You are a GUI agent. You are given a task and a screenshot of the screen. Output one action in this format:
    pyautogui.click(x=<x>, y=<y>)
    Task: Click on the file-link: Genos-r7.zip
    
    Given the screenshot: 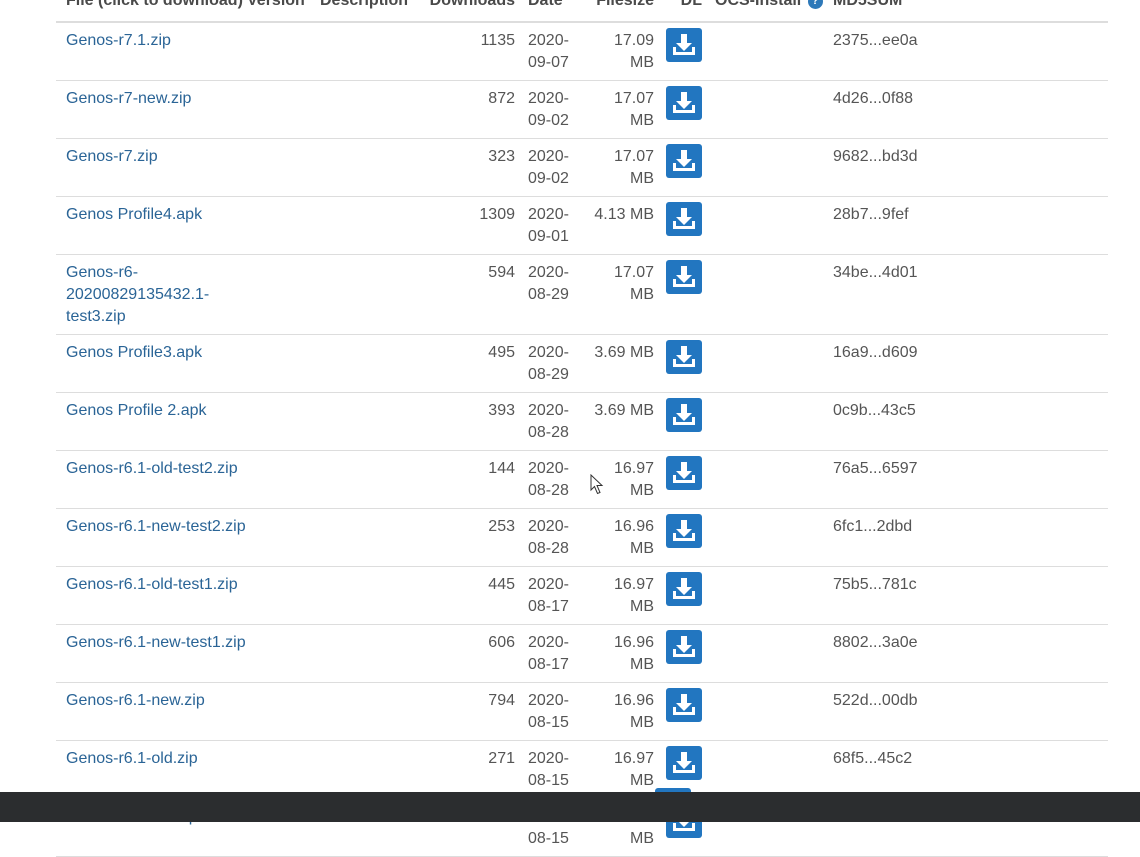 What is the action you would take?
    pyautogui.click(x=112, y=156)
    